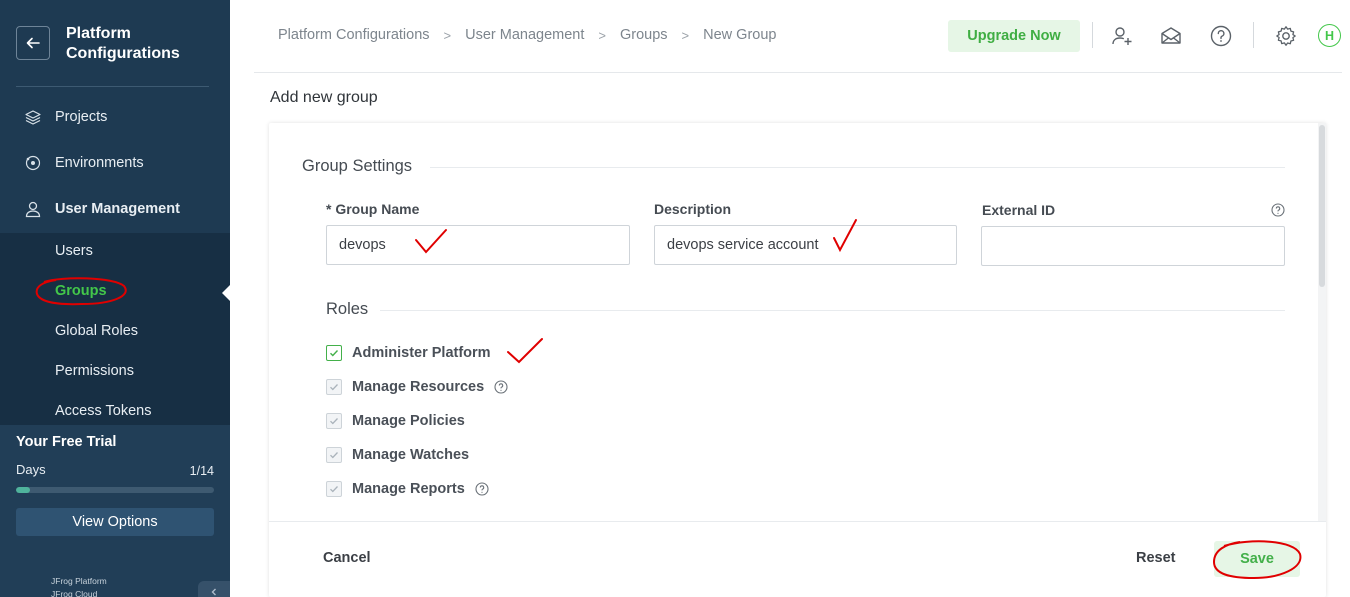 This screenshot has height=597, width=1350. Describe the element at coordinates (201, 471) in the screenshot. I see `trial-days-count: 1/14` at that location.